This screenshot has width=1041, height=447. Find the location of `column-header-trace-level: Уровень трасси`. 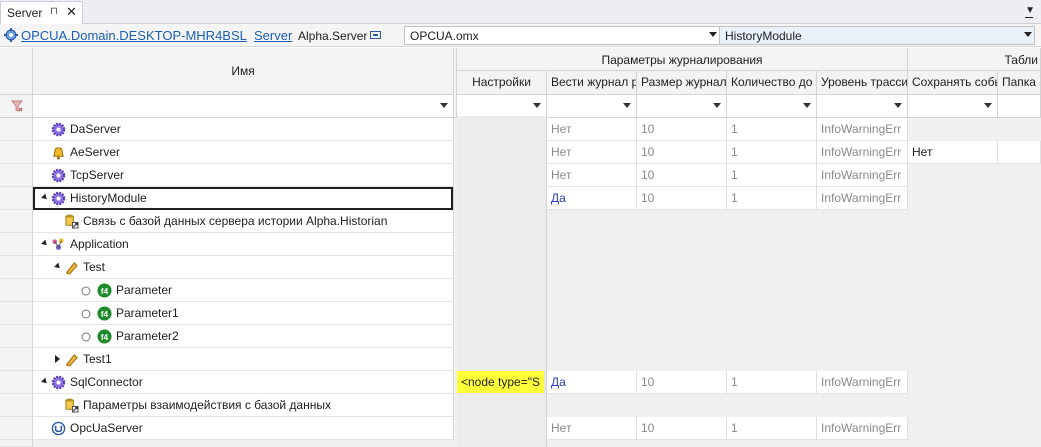

column-header-trace-level: Уровень трасси is located at coordinates (862, 83).